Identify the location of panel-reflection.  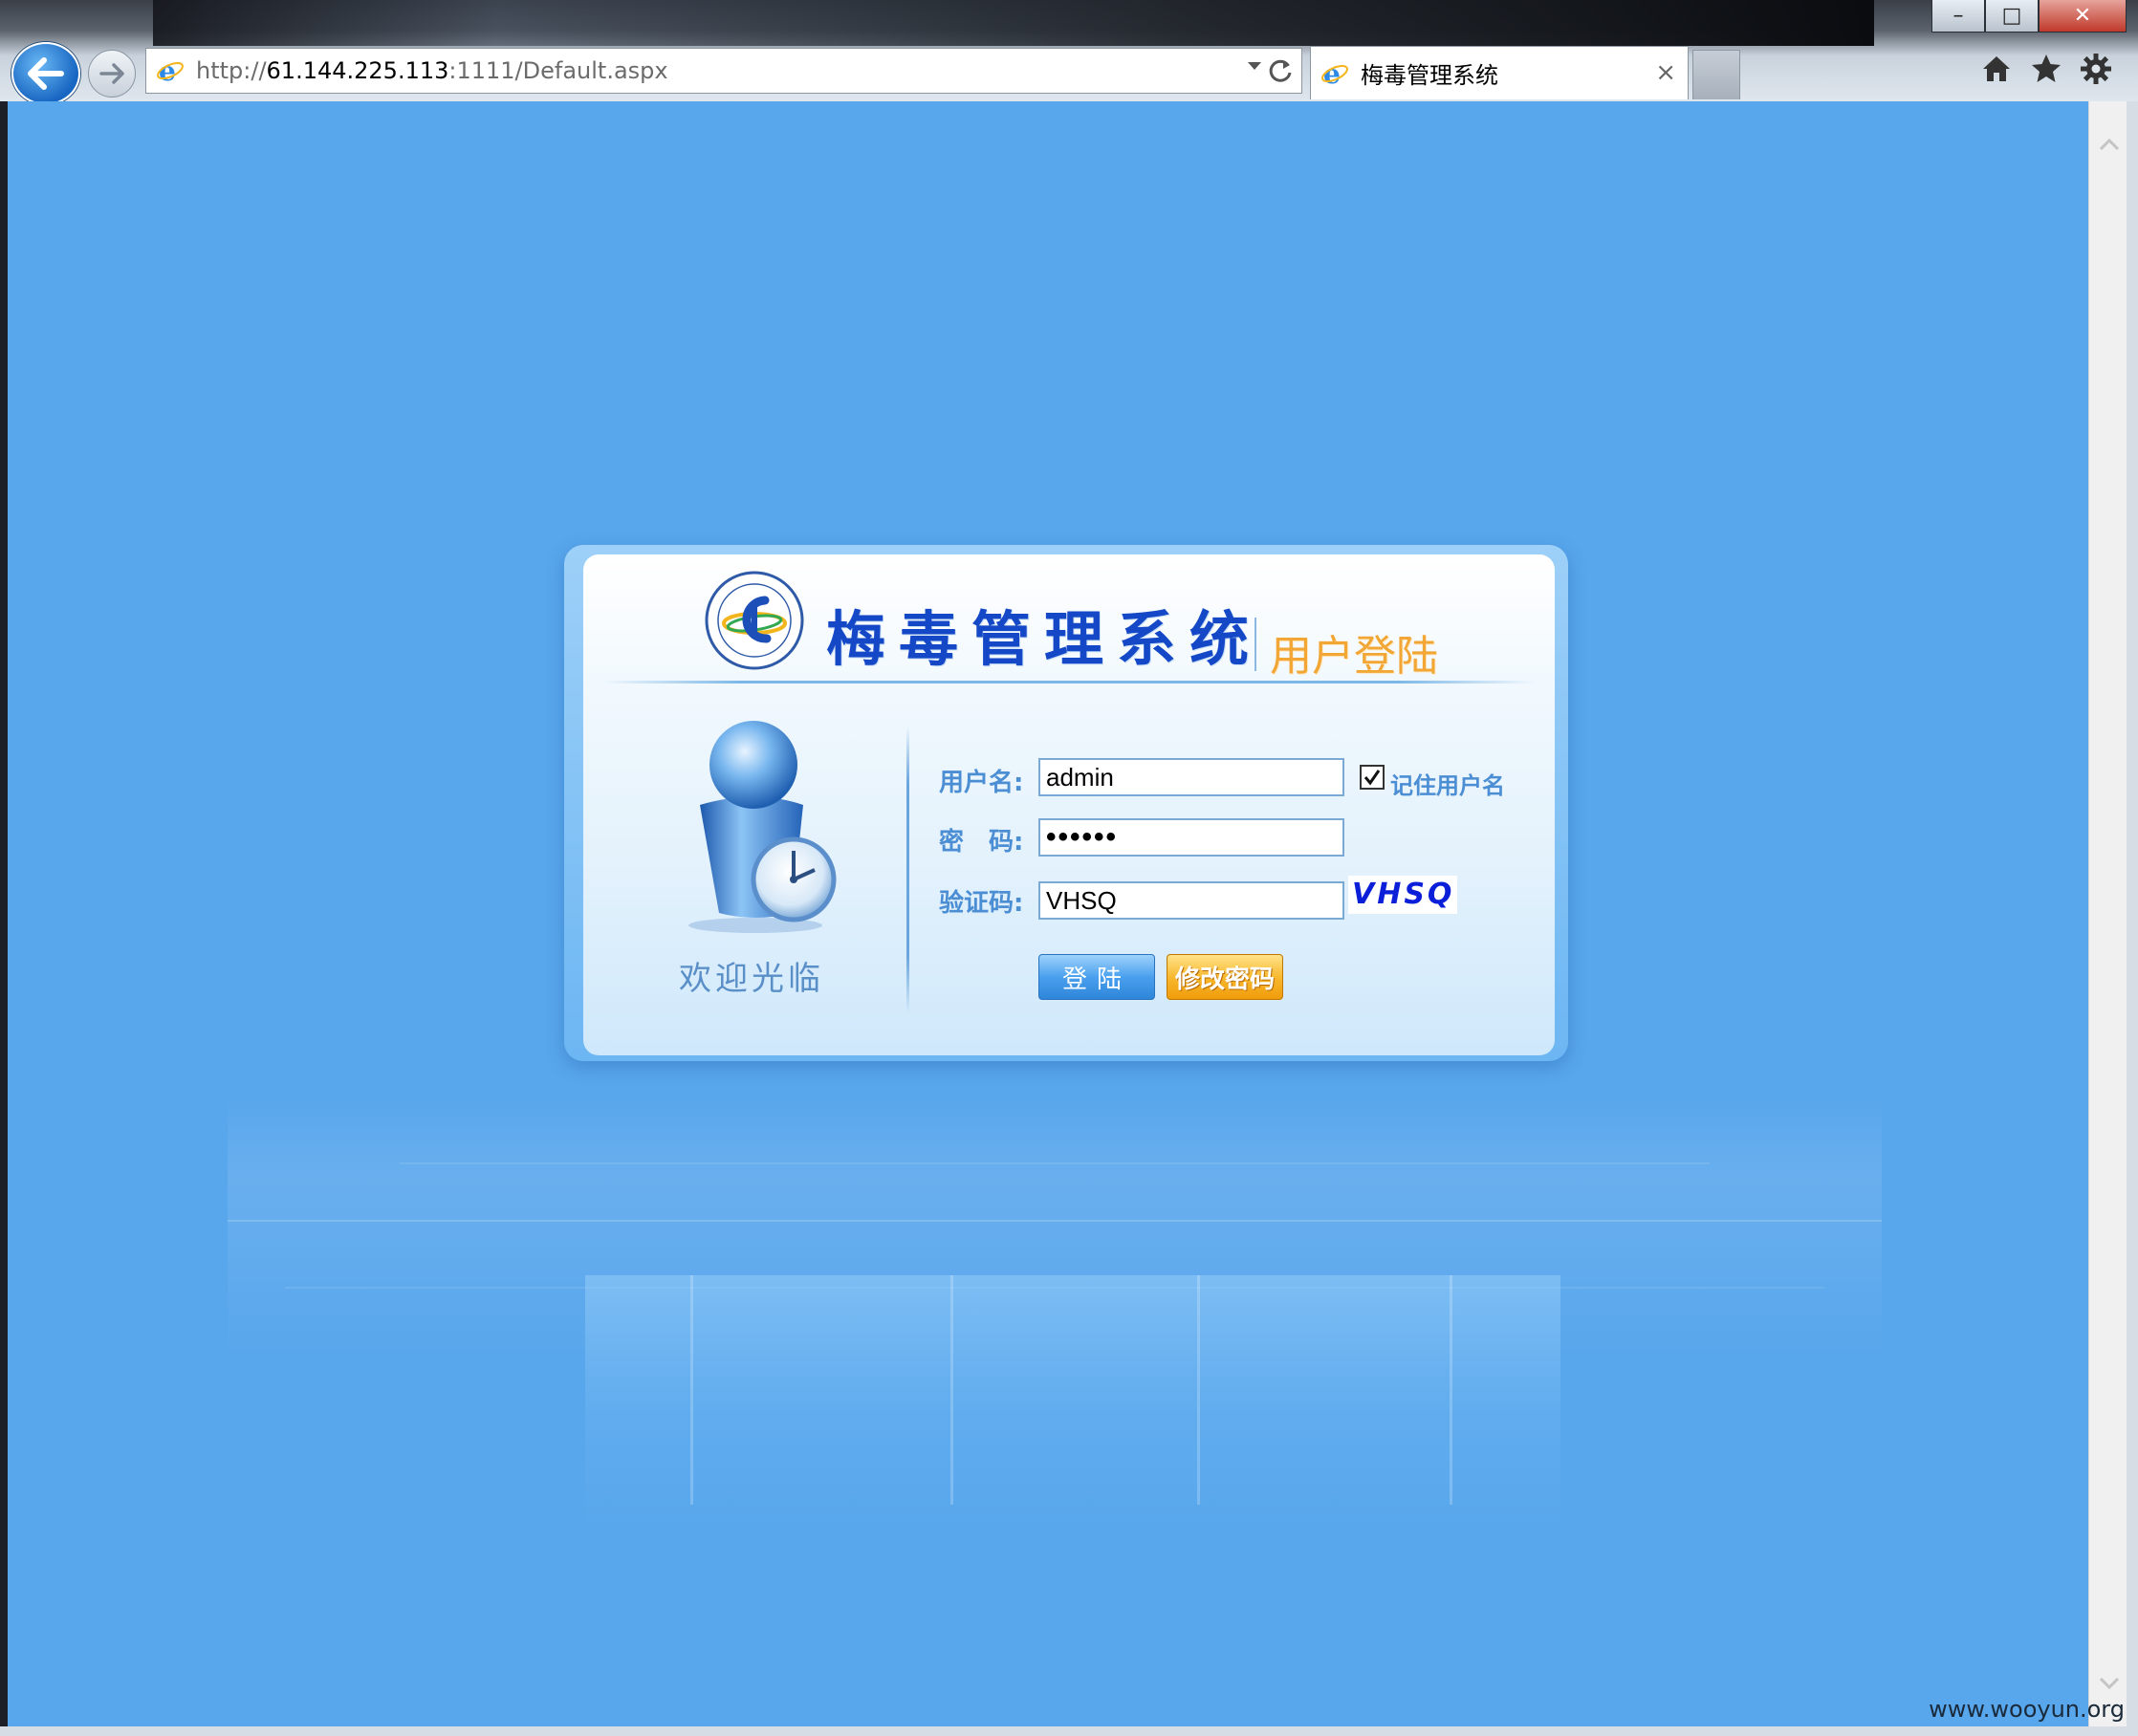
(1072, 1404).